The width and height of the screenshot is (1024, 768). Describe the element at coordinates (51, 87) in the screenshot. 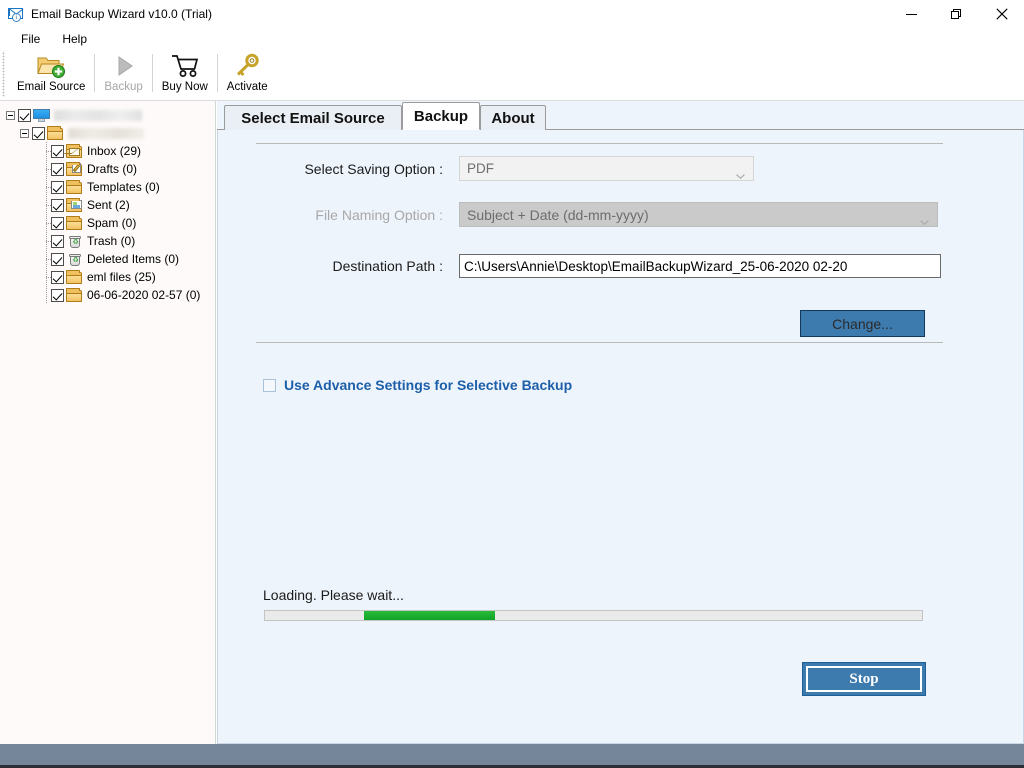

I see `toolbar-email-source-label: Email Source` at that location.